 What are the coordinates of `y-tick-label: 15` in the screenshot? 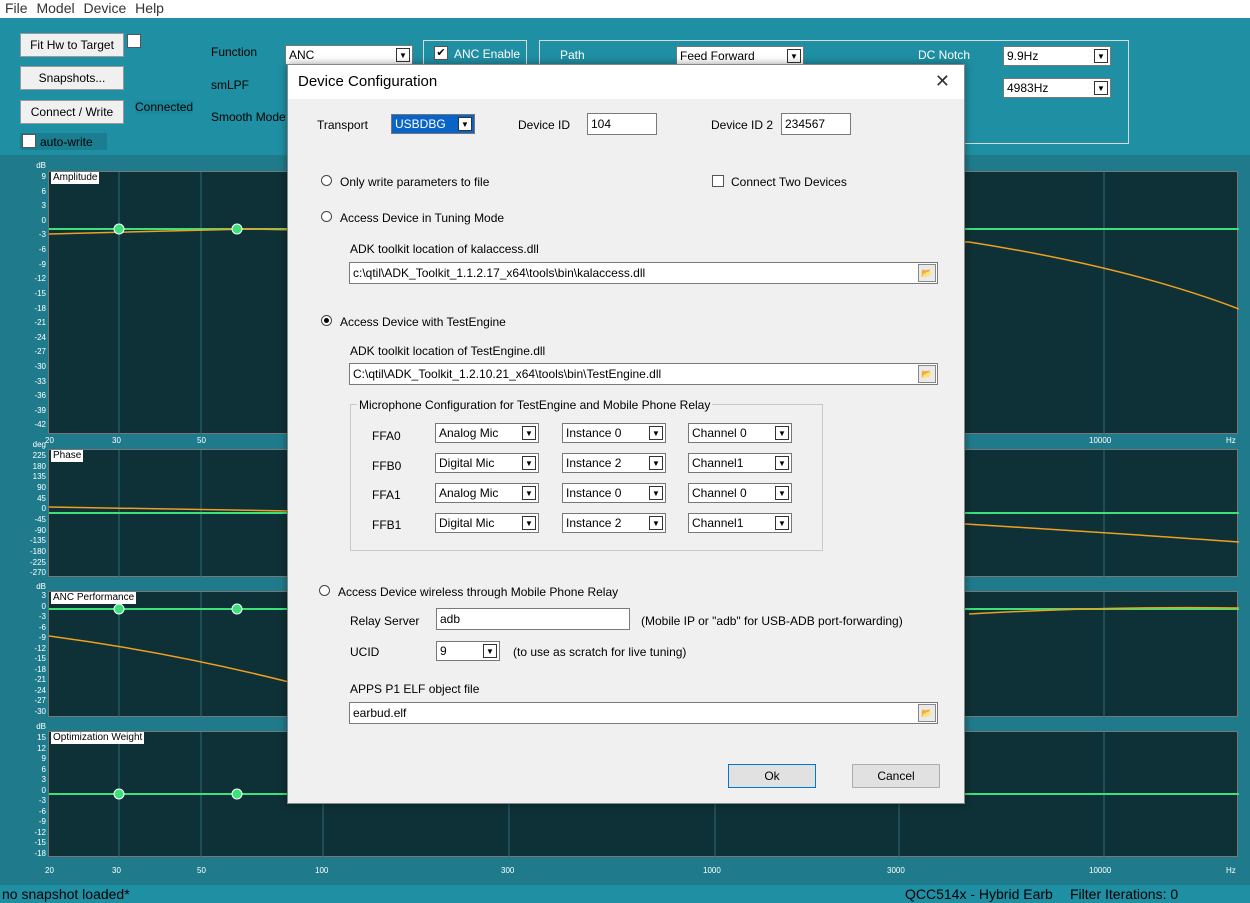 It's located at (41, 737).